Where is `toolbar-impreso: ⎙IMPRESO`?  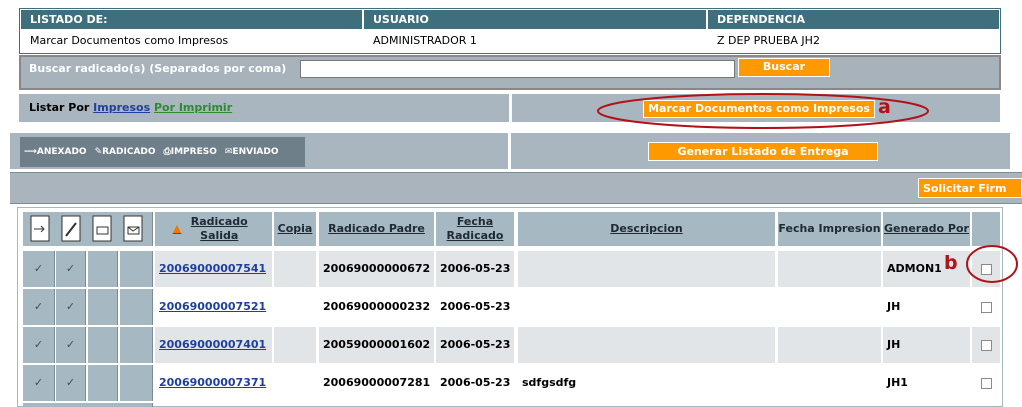
toolbar-impreso: ⎙IMPRESO is located at coordinates (190, 152).